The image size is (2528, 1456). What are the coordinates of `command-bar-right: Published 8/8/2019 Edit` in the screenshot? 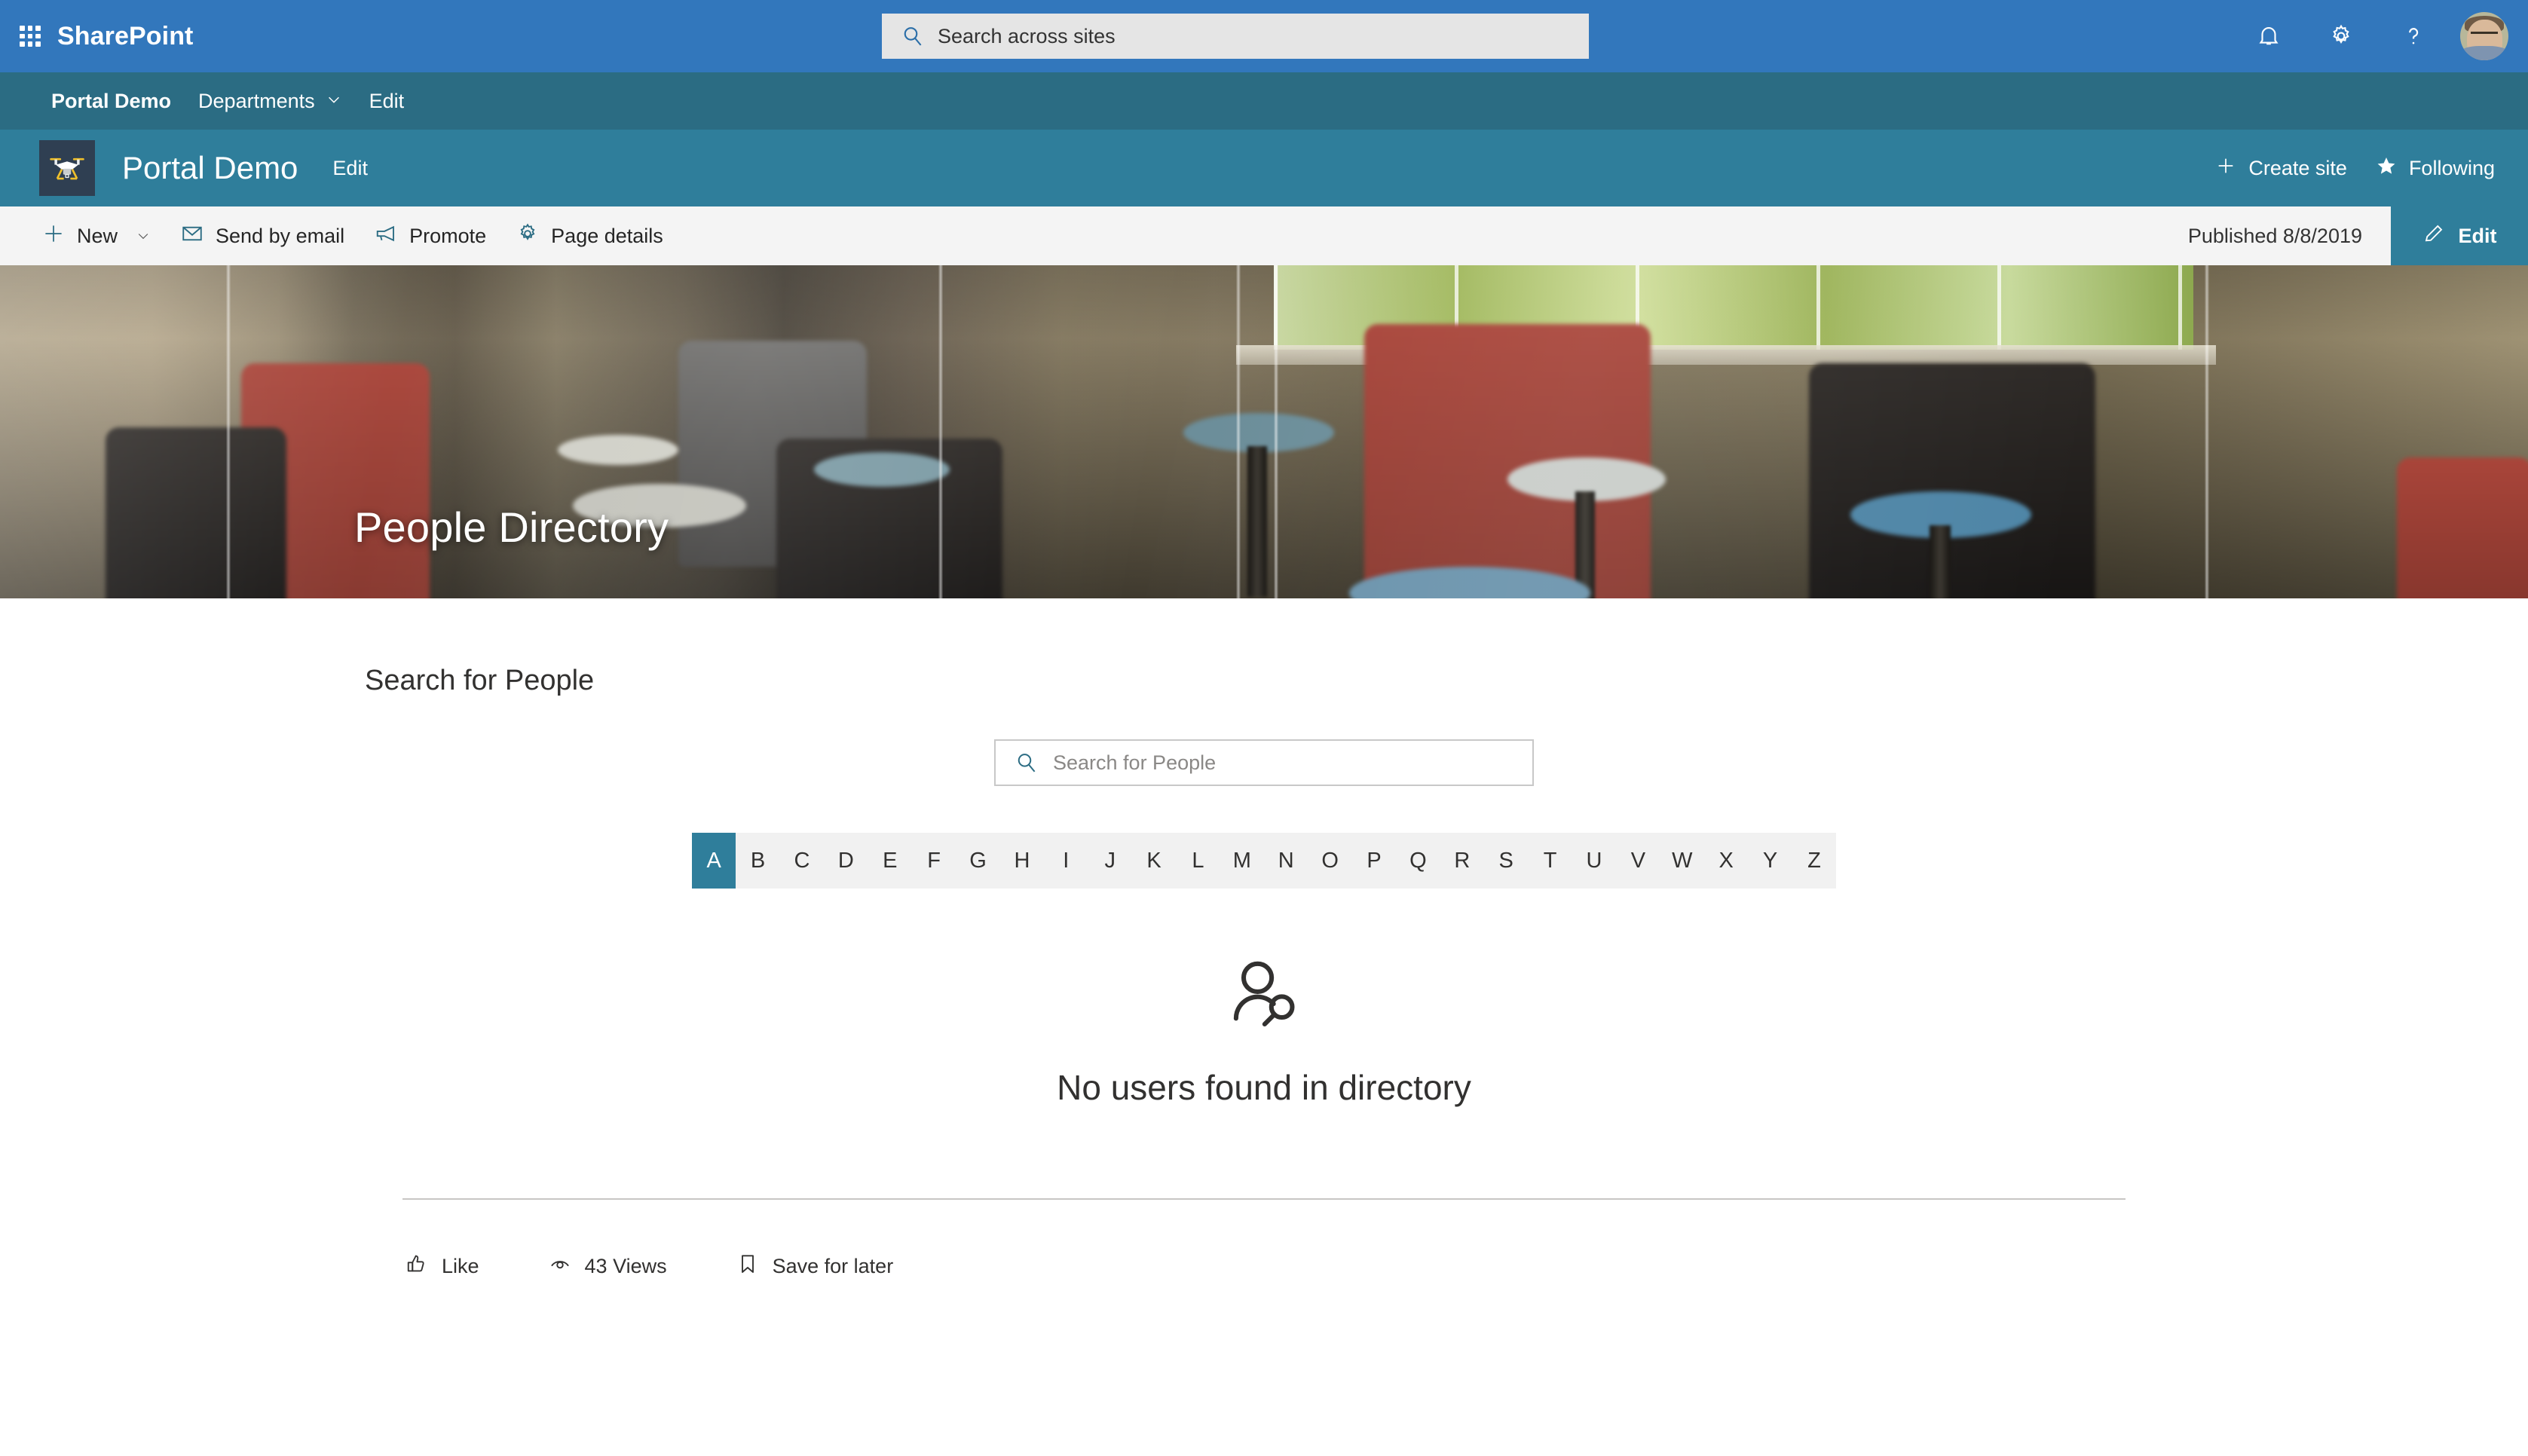 It's located at (2358, 235).